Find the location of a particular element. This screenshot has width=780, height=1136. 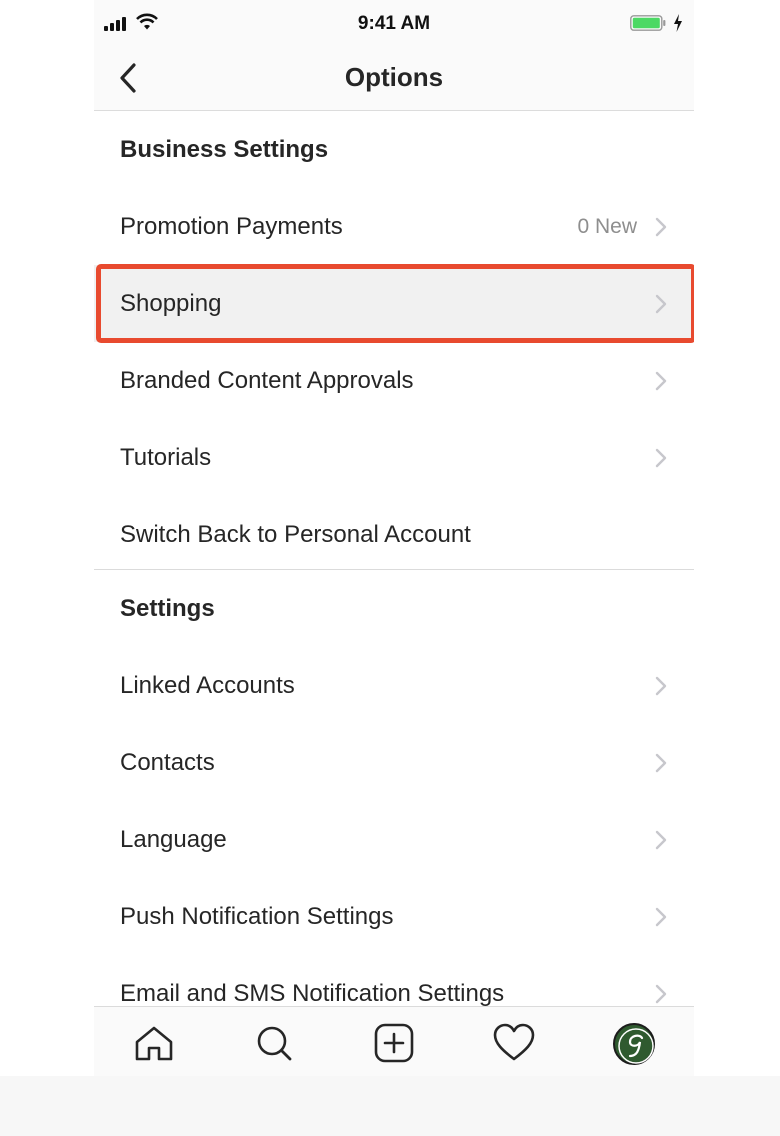

status-bar: 9:41 AM is located at coordinates (394, 24).